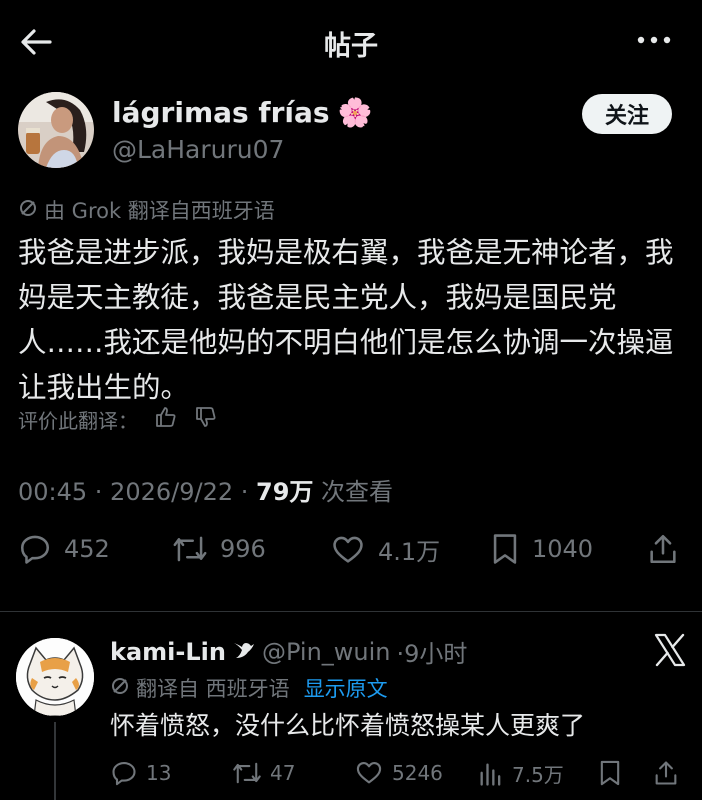 The image size is (702, 800). I want to click on bookmark-button: 1040, so click(541, 549).